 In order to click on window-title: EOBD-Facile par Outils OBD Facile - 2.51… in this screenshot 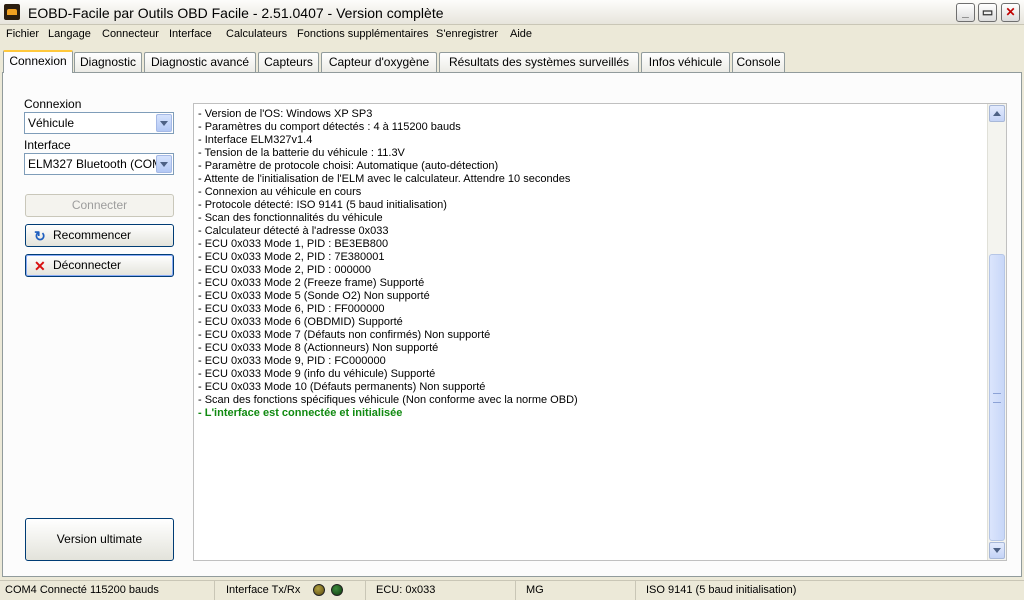, I will do `click(236, 13)`.